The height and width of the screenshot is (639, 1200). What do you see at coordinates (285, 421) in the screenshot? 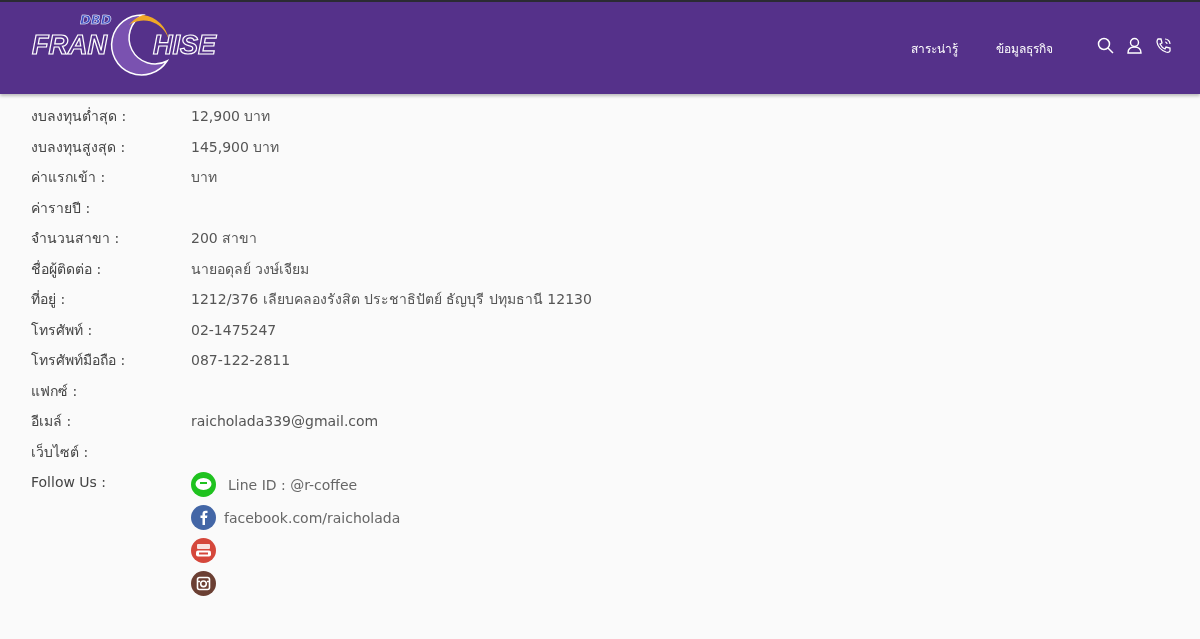
I see `field-value: raicholada339@gmail.com` at bounding box center [285, 421].